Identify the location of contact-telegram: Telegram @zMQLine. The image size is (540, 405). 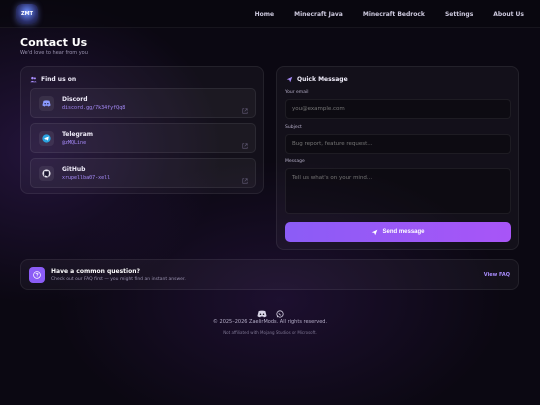
(143, 138).